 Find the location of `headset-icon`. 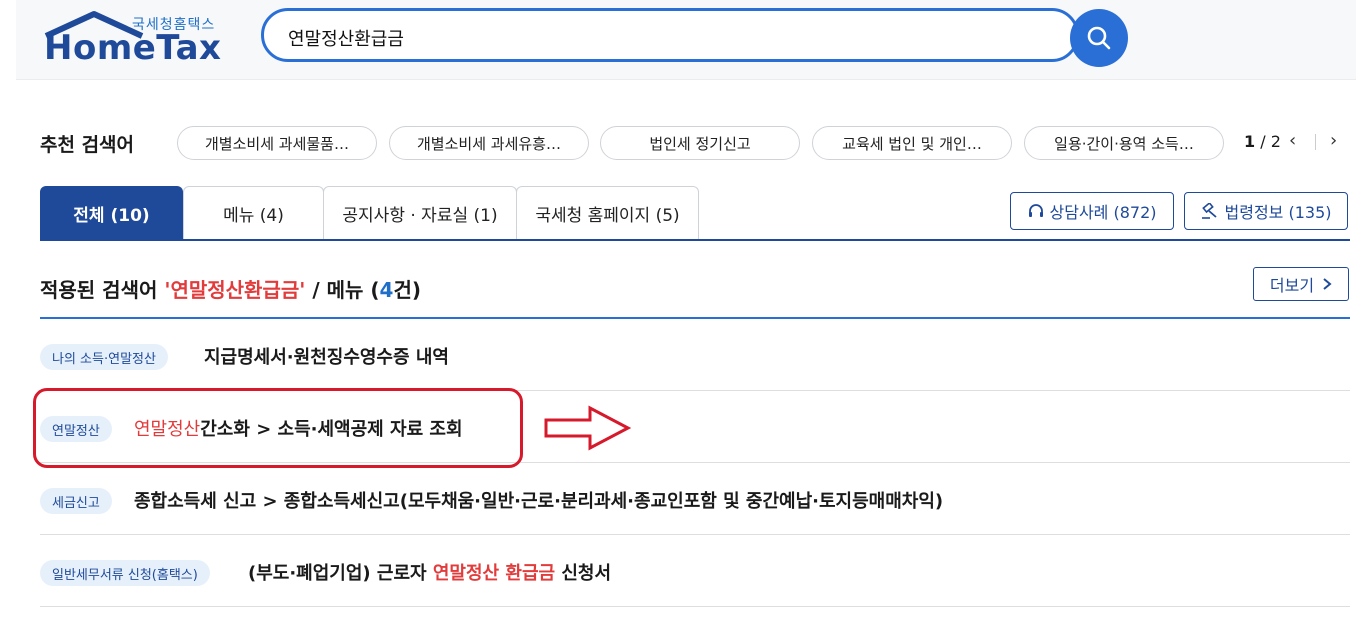

headset-icon is located at coordinates (1035, 210).